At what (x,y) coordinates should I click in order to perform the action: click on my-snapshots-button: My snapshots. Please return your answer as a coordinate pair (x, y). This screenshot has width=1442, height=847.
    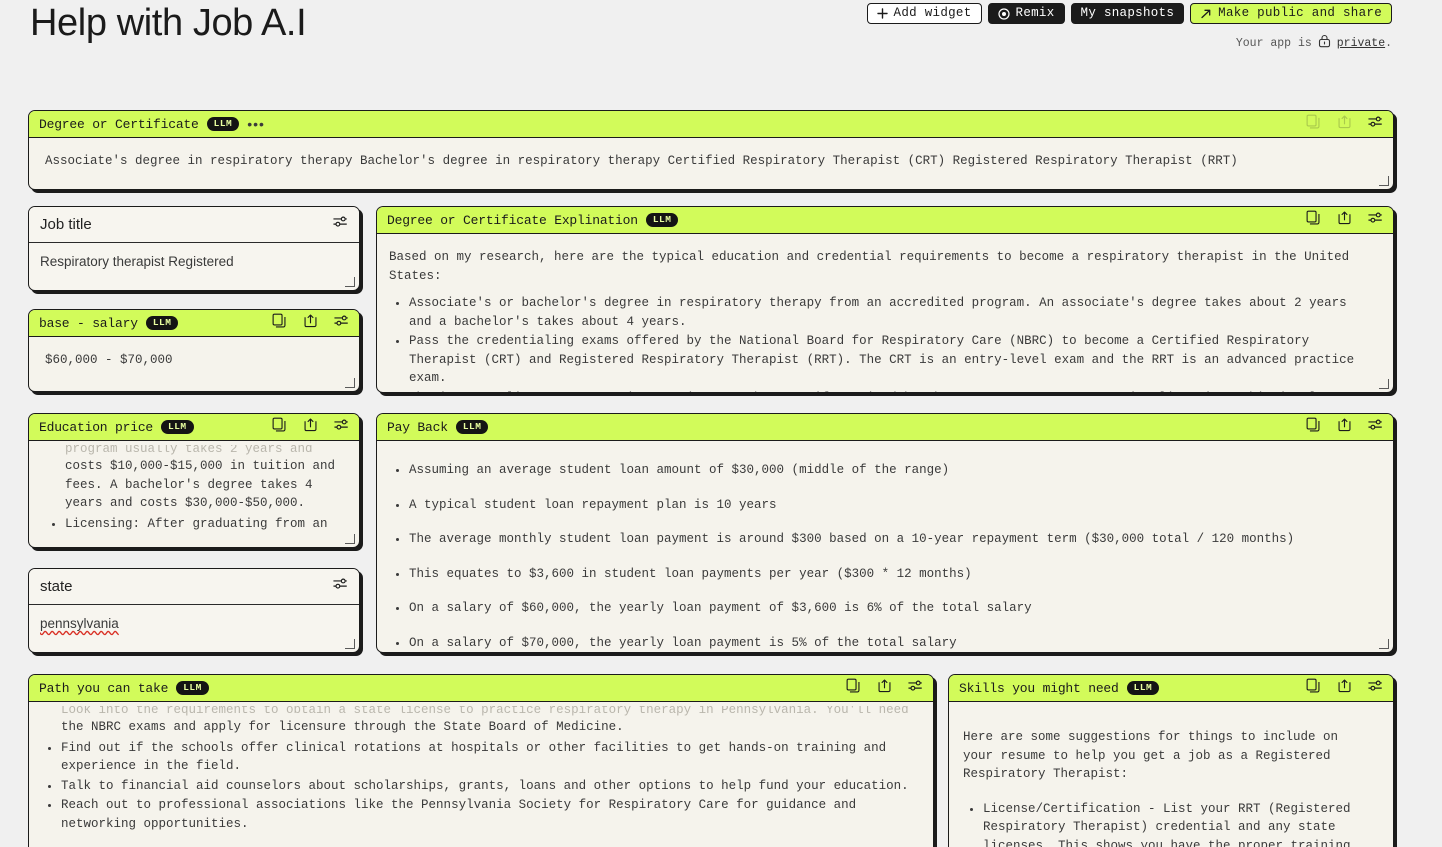
    Looking at the image, I should click on (1127, 13).